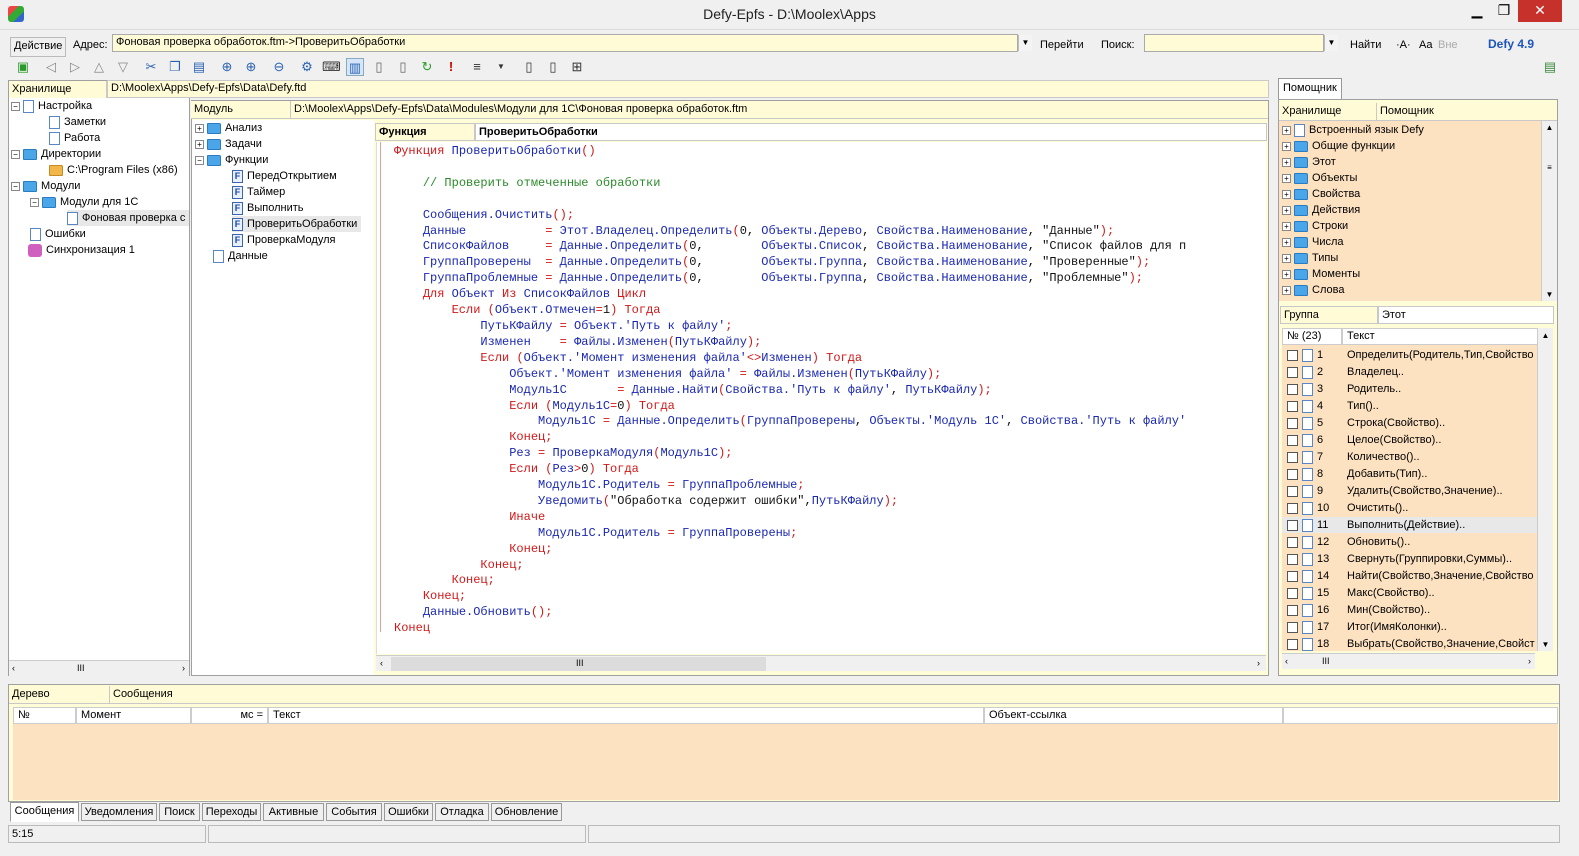  What do you see at coordinates (1312, 336) in the screenshot?
I see `count-header: № (23)` at bounding box center [1312, 336].